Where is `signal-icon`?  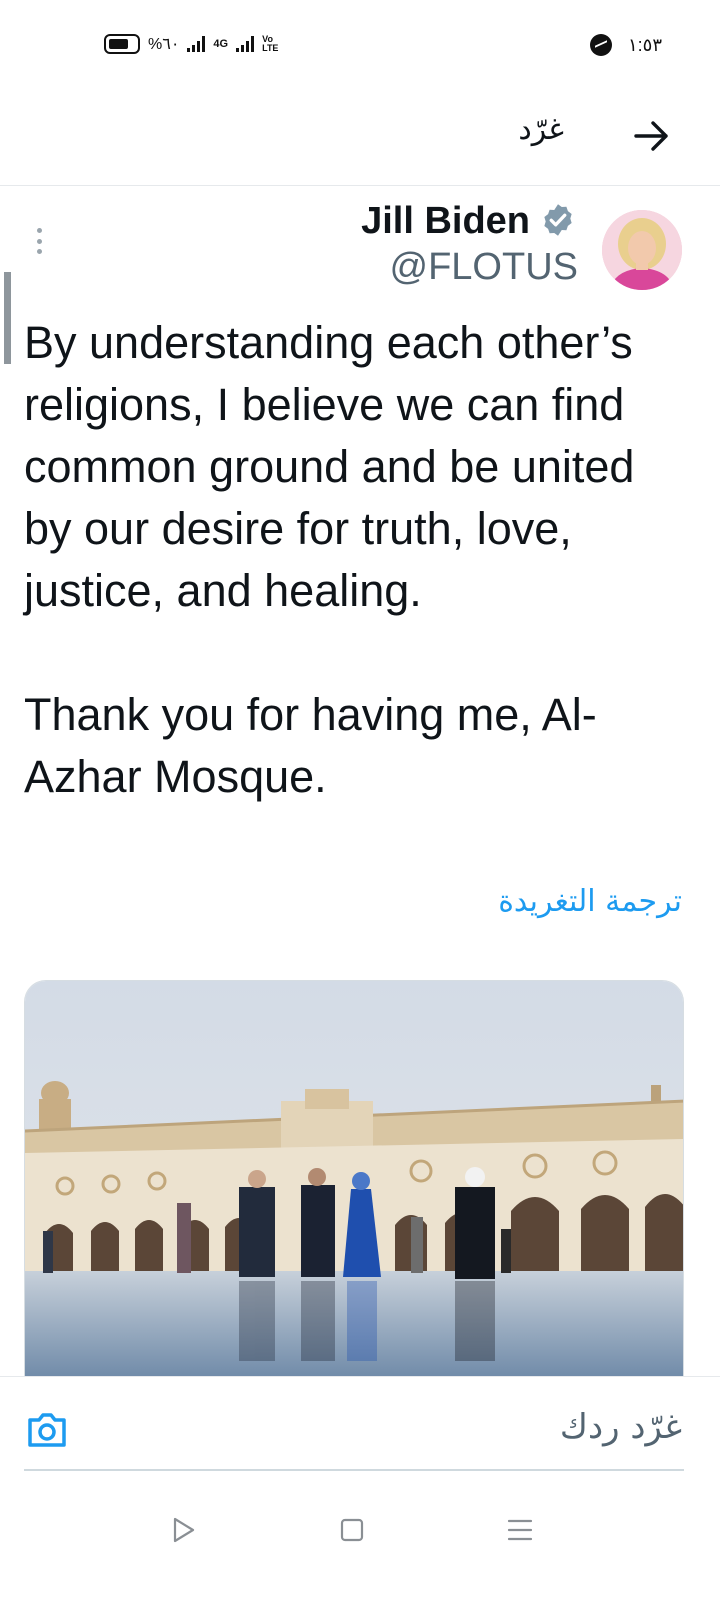 signal-icon is located at coordinates (196, 44).